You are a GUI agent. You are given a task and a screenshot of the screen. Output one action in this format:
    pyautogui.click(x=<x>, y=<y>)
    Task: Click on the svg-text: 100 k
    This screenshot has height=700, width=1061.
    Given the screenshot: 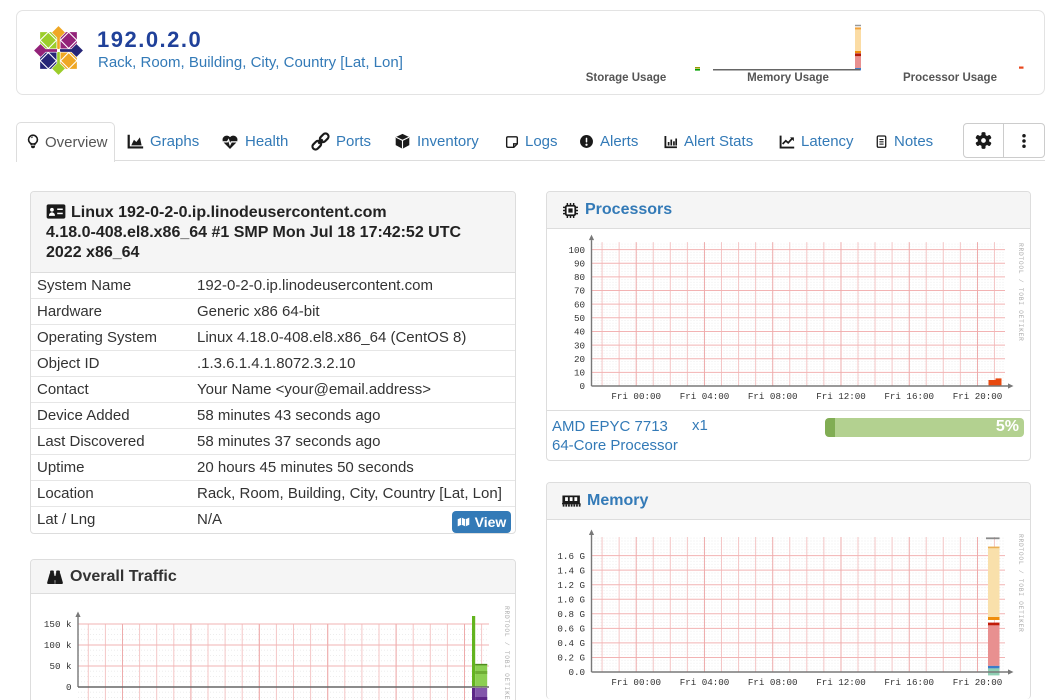 What is the action you would take?
    pyautogui.click(x=58, y=645)
    